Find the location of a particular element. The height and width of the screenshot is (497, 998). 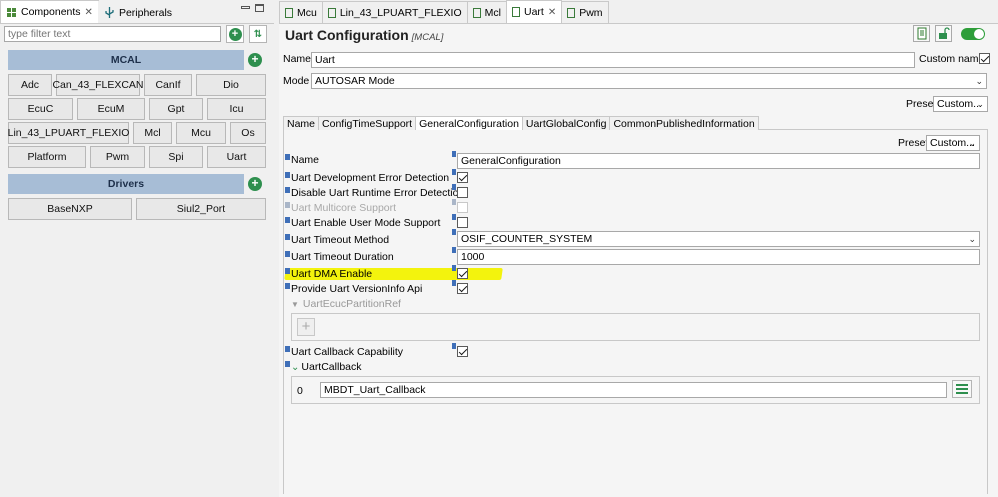

component-button-icu: Icu is located at coordinates (236, 109).